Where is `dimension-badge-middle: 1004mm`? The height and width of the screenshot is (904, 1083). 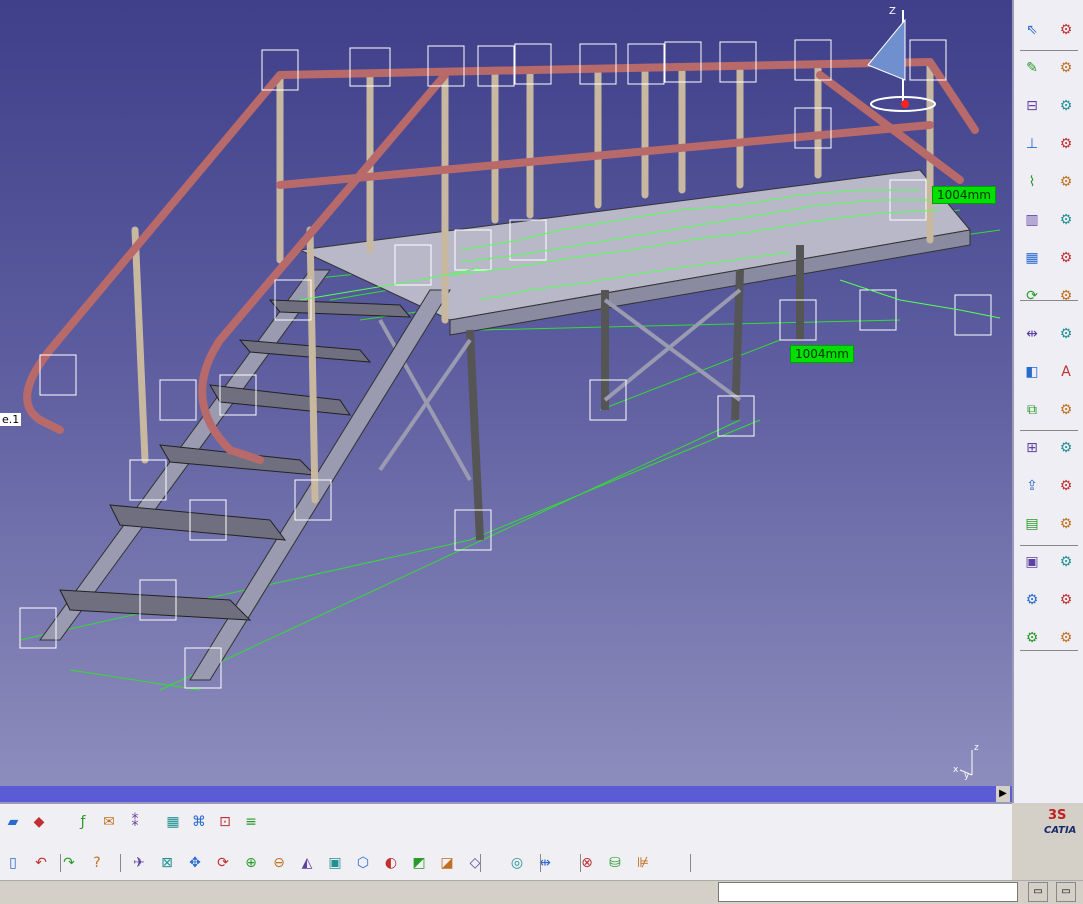 dimension-badge-middle: 1004mm is located at coordinates (822, 354).